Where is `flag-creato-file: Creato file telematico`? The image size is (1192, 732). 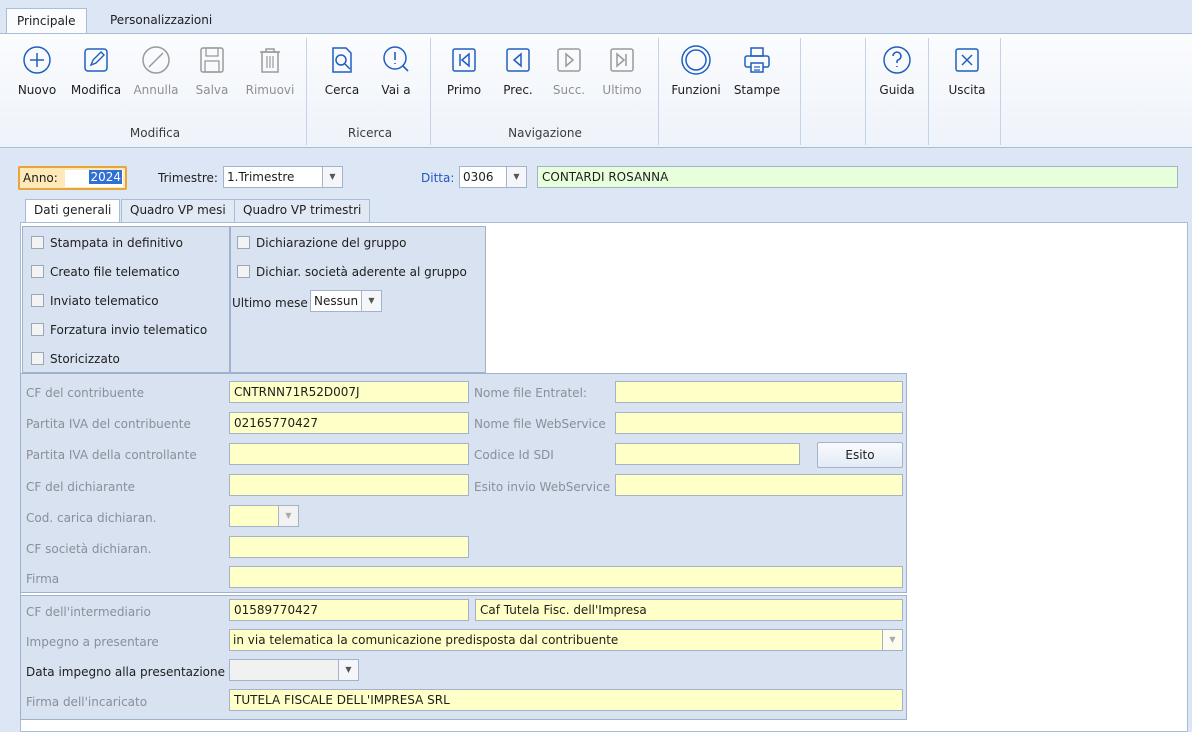 flag-creato-file: Creato file telematico is located at coordinates (105, 273).